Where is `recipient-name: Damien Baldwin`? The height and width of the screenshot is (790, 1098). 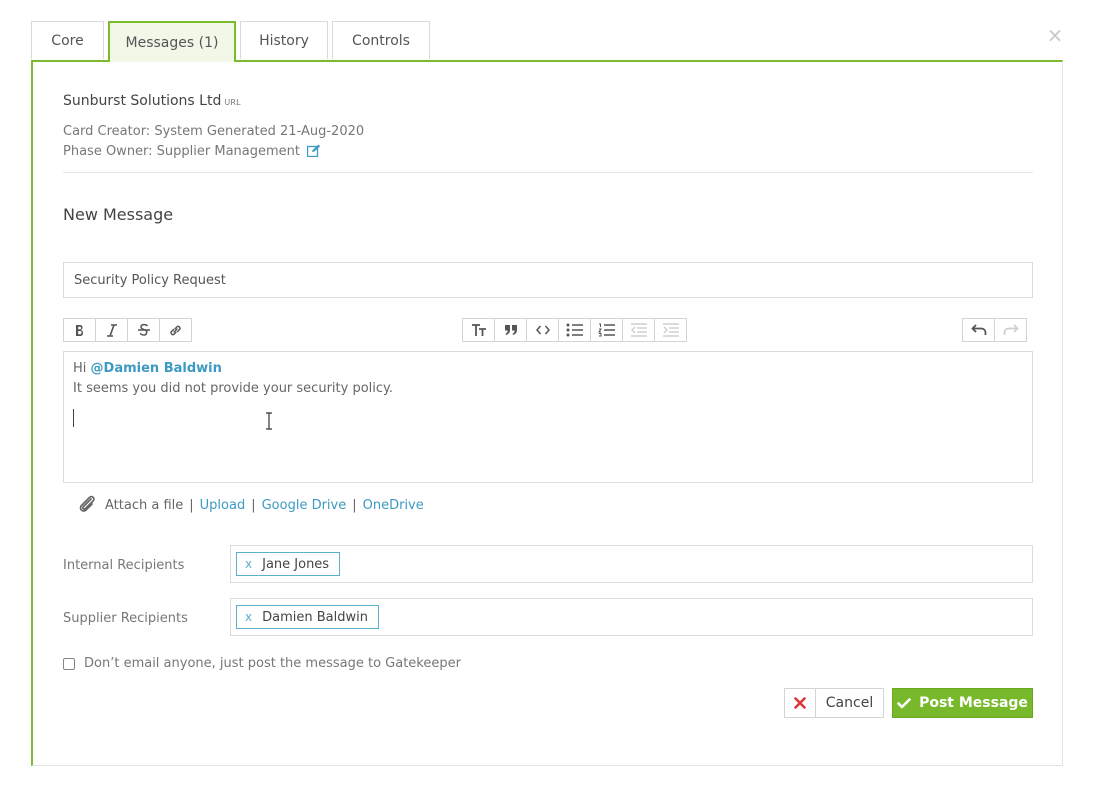
recipient-name: Damien Baldwin is located at coordinates (315, 617).